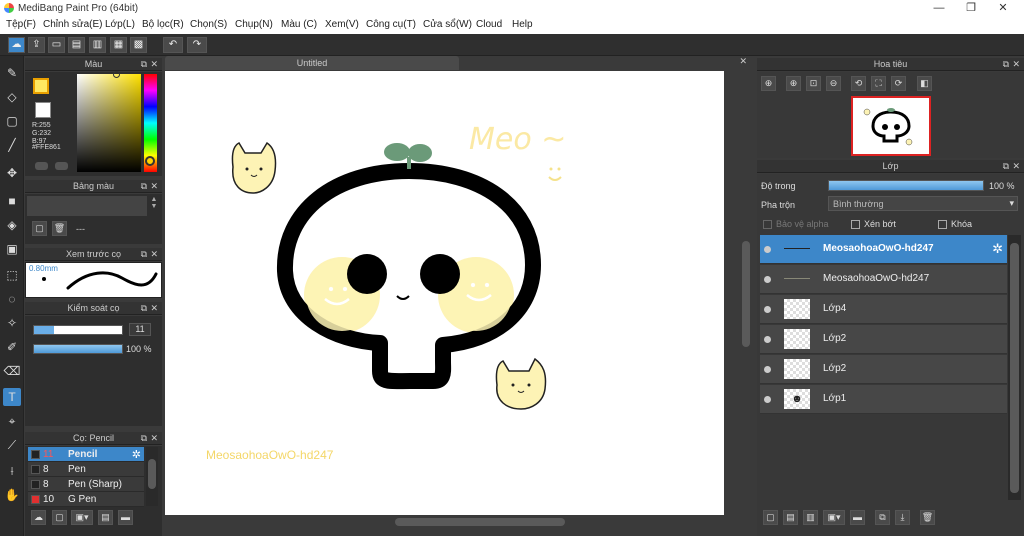 The height and width of the screenshot is (536, 1024). Describe the element at coordinates (73, 24) in the screenshot. I see `menu-edit: Chỉnh sửa(E)` at that location.